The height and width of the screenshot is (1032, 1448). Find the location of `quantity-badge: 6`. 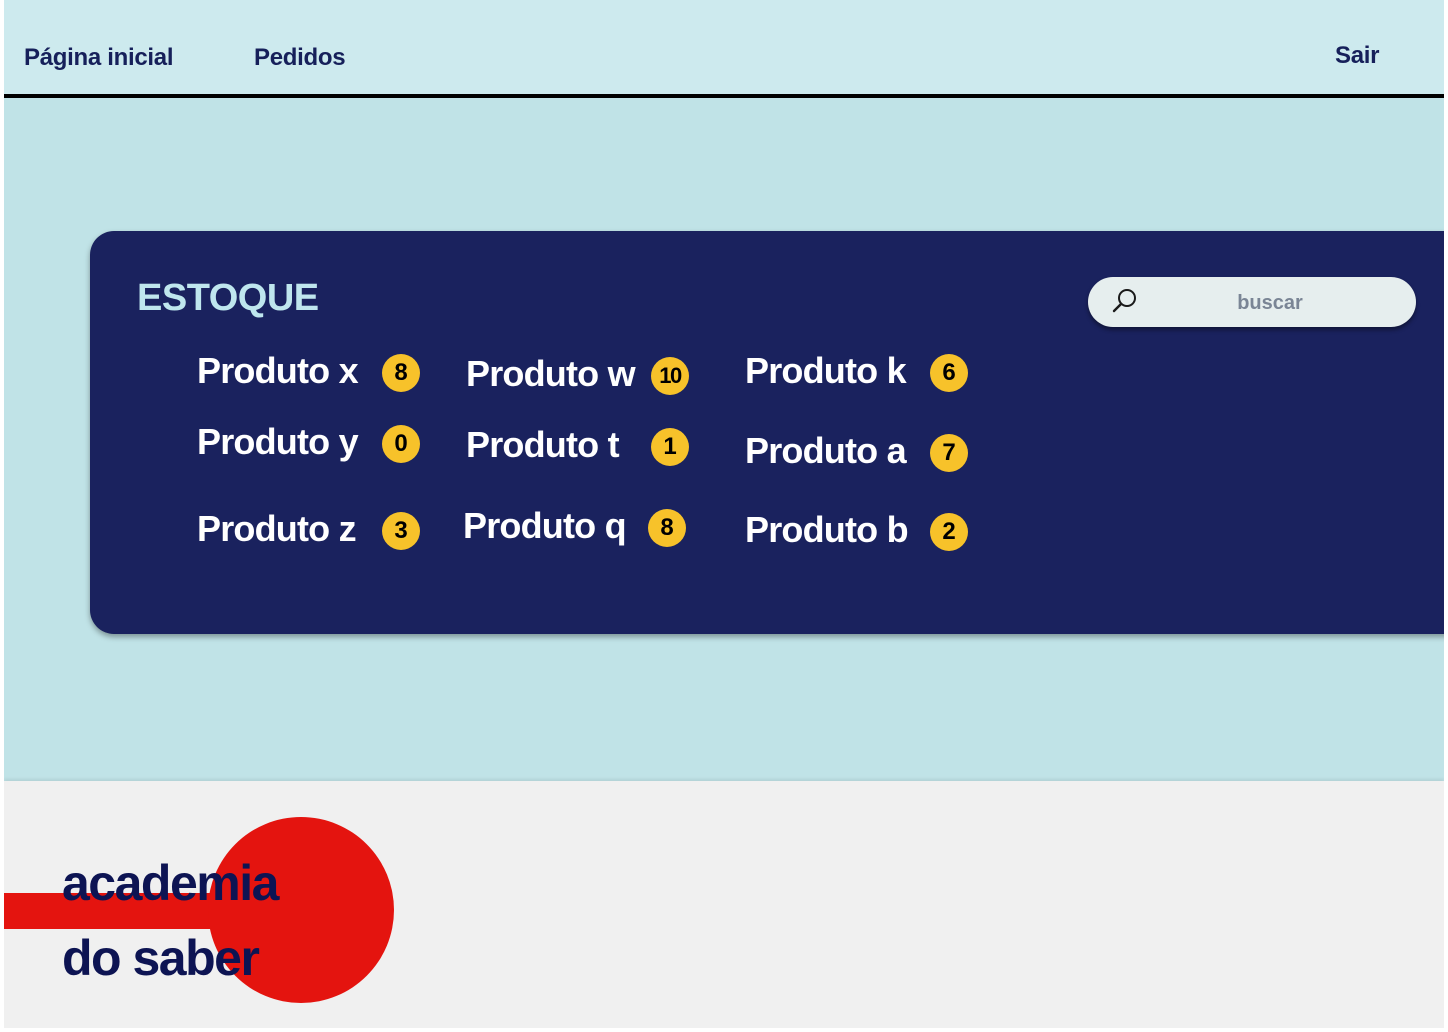

quantity-badge: 6 is located at coordinates (949, 373).